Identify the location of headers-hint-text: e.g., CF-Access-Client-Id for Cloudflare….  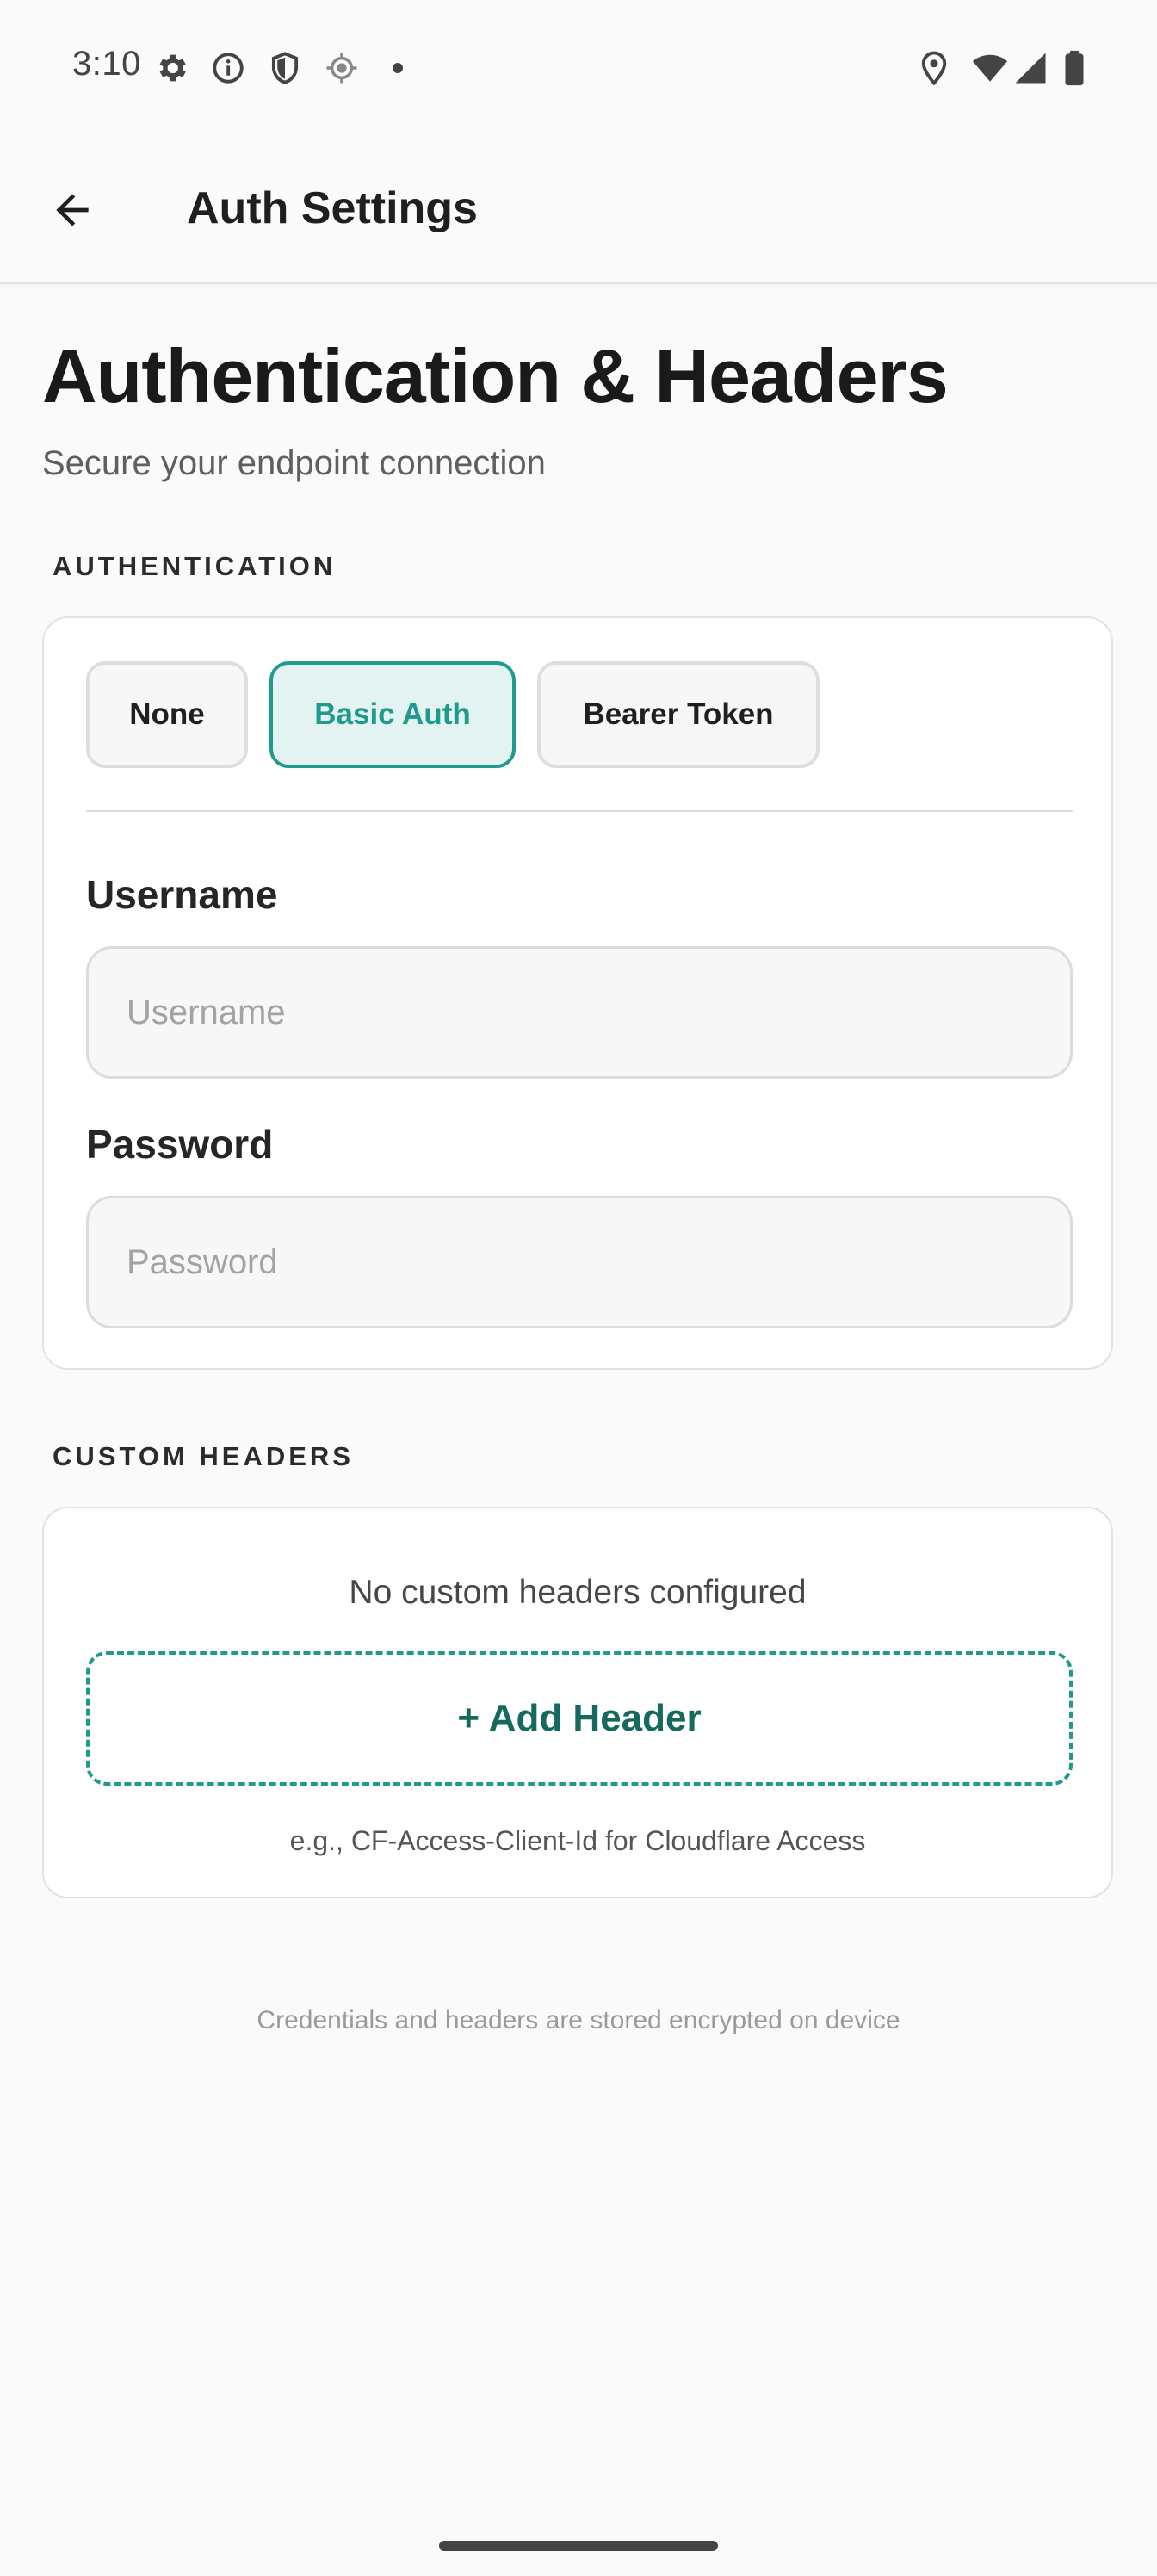
(578, 1841).